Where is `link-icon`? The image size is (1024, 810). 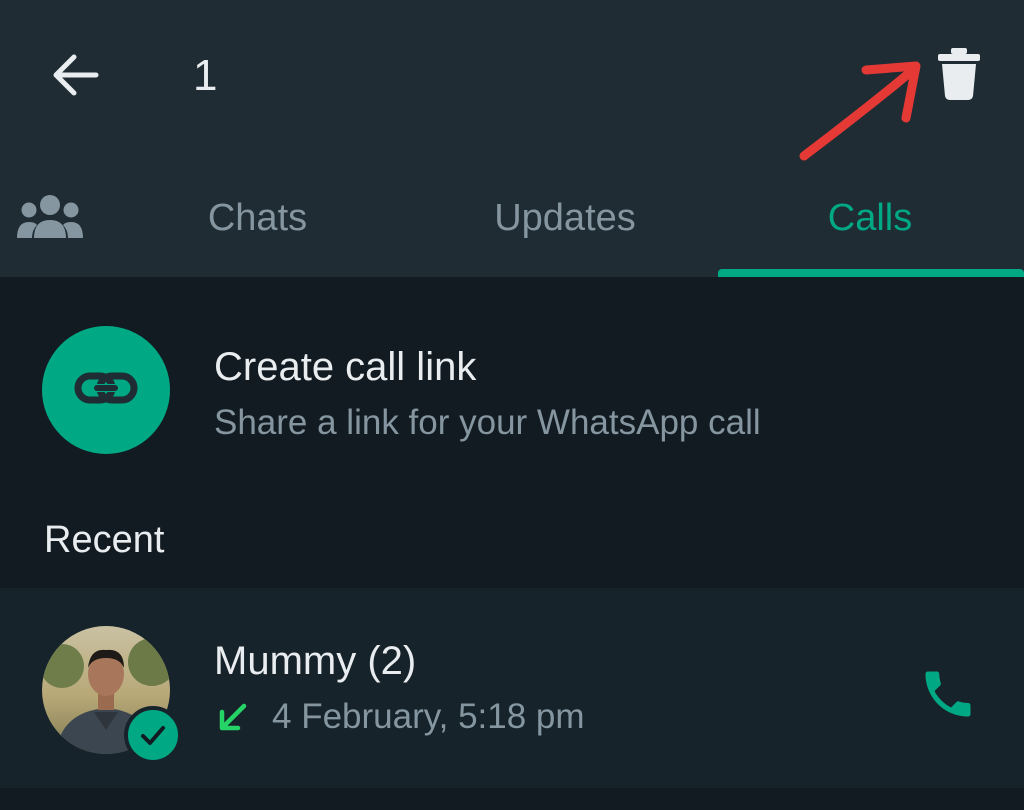
link-icon is located at coordinates (106, 390).